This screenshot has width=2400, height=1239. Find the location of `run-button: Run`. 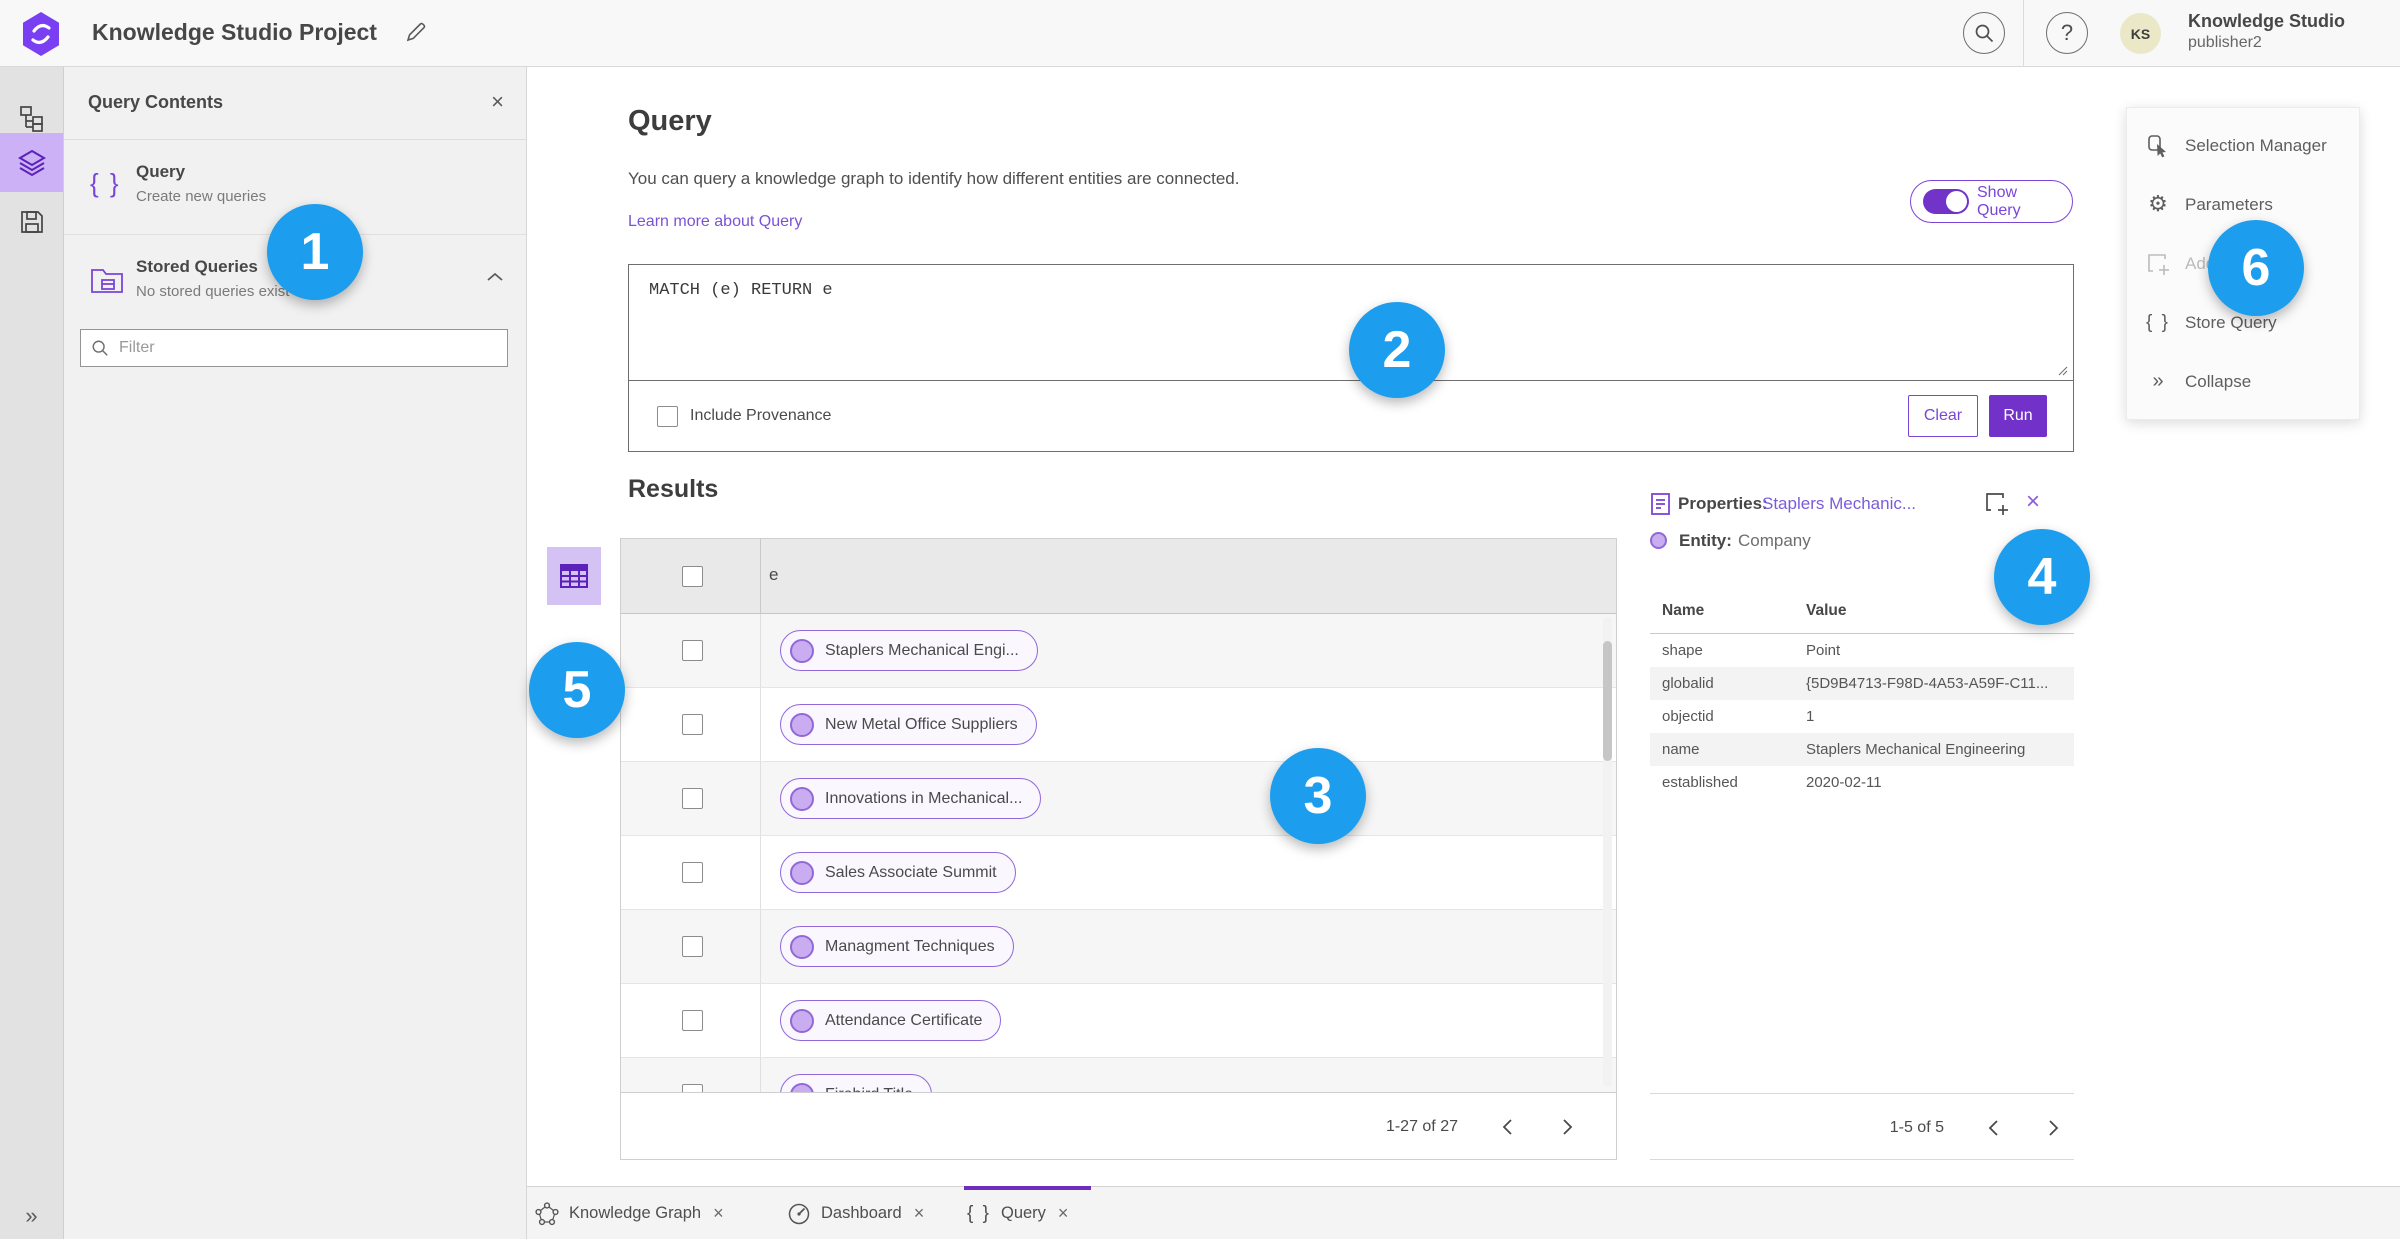

run-button: Run is located at coordinates (2018, 416).